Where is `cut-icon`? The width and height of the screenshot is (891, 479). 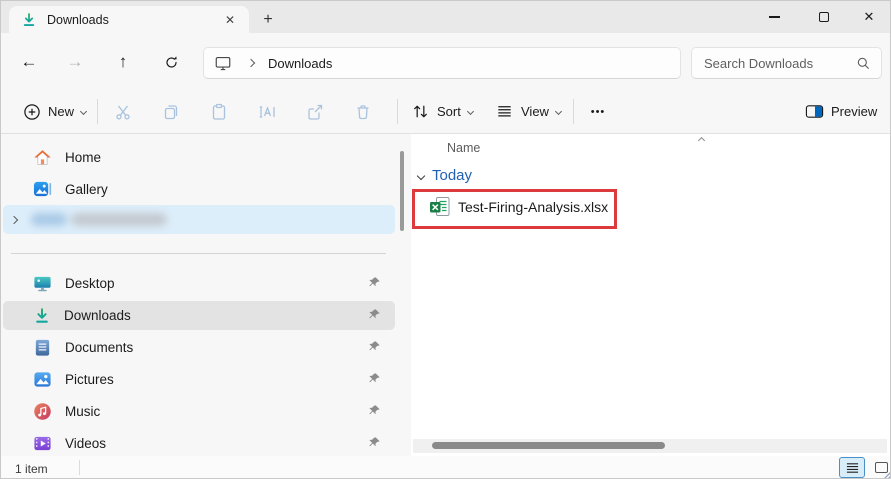
cut-icon is located at coordinates (123, 112).